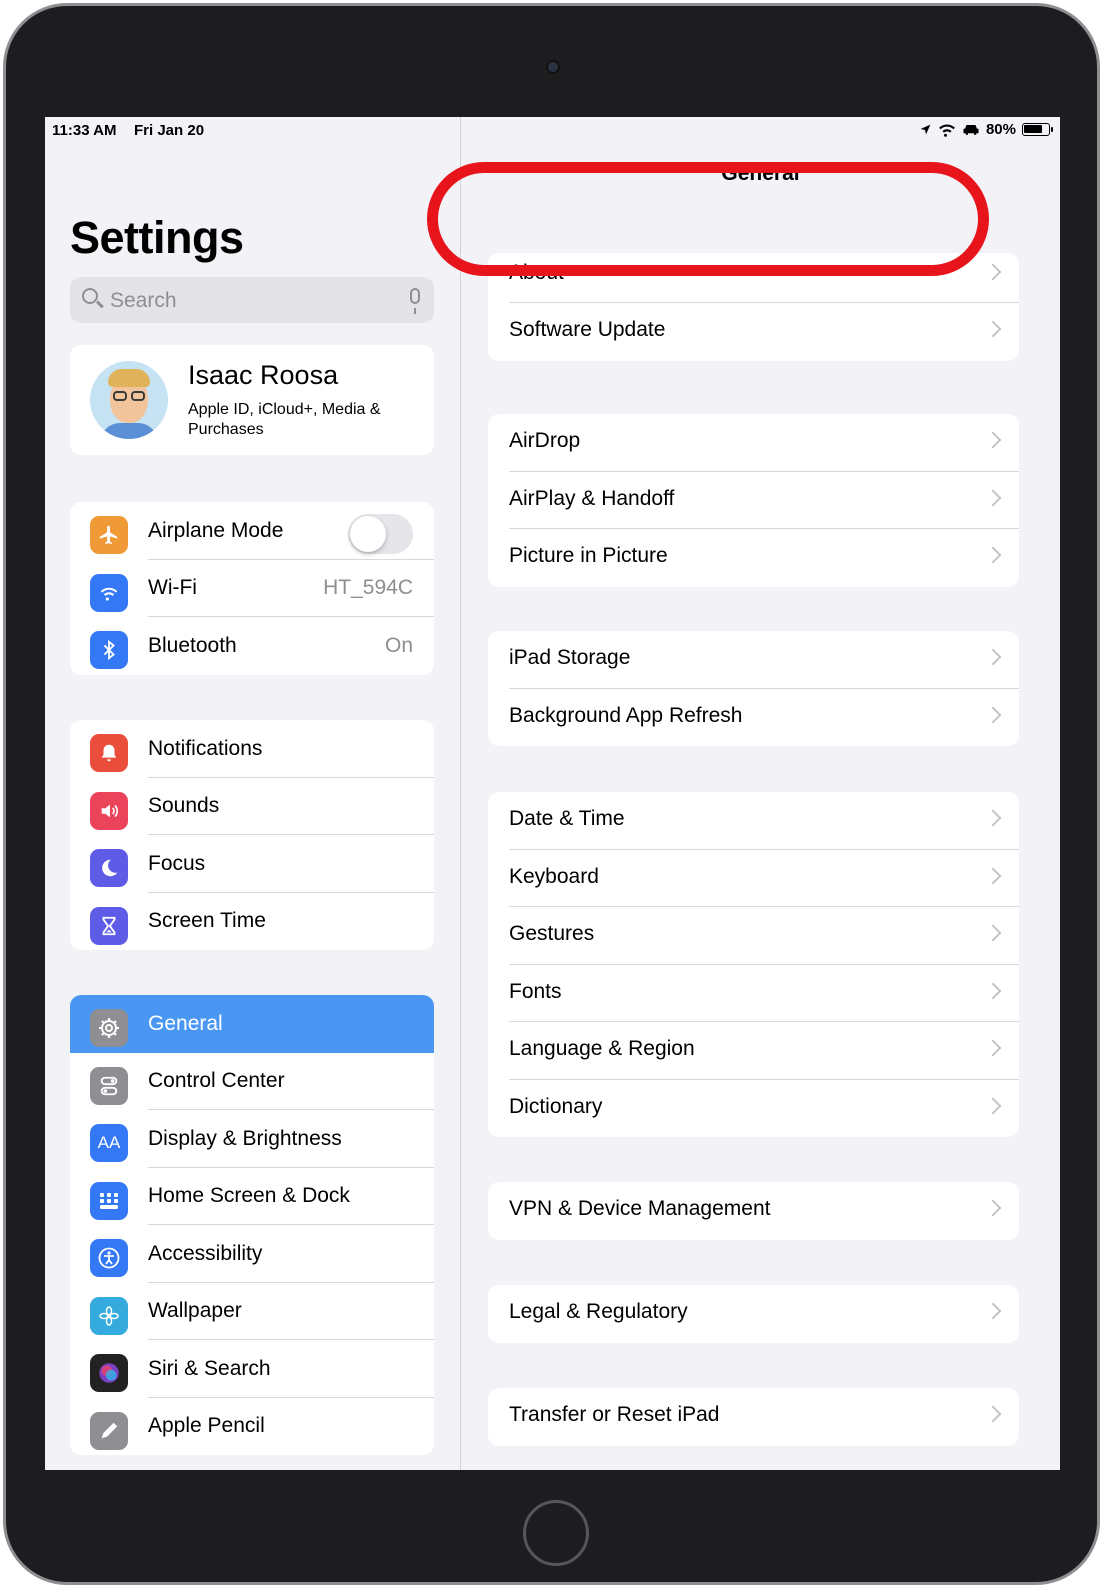 The height and width of the screenshot is (1590, 1105). I want to click on bluetooth-value: On, so click(398, 645).